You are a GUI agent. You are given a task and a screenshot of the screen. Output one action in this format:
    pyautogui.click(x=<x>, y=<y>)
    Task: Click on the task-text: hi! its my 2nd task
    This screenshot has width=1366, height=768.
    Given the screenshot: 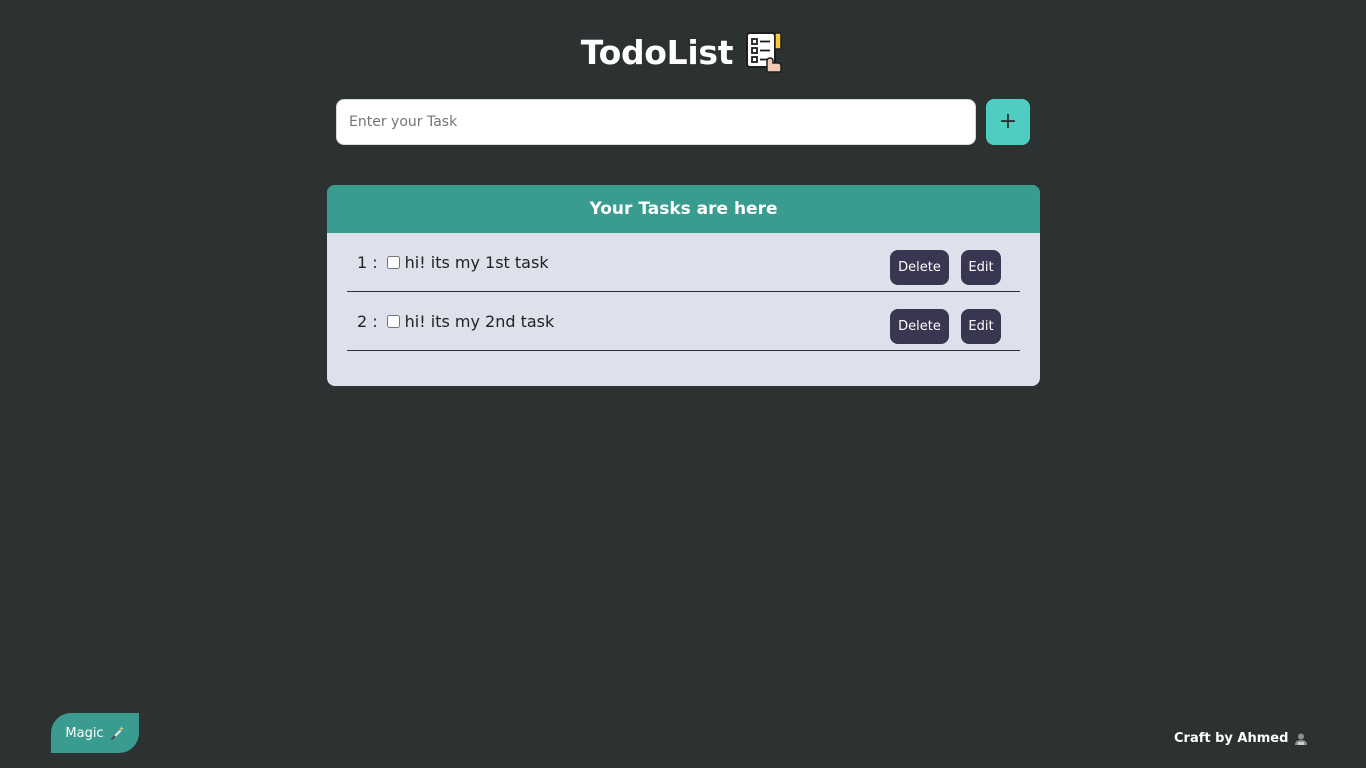 What is the action you would take?
    pyautogui.click(x=479, y=321)
    